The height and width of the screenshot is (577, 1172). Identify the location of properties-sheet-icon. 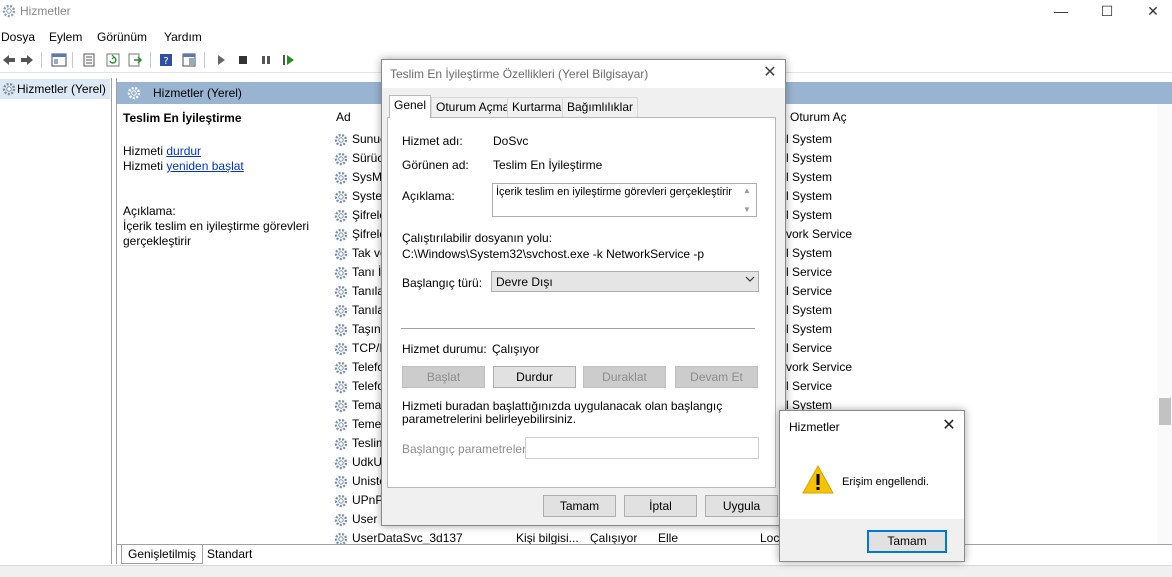
(89, 60).